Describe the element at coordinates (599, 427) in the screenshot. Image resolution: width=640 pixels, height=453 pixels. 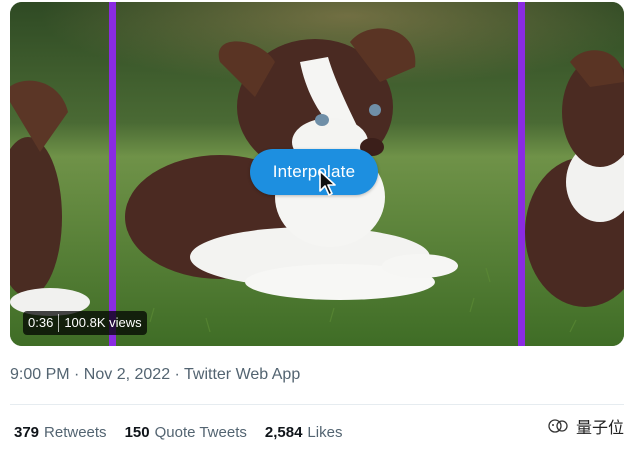
I see `watermark-text: 量子位` at that location.